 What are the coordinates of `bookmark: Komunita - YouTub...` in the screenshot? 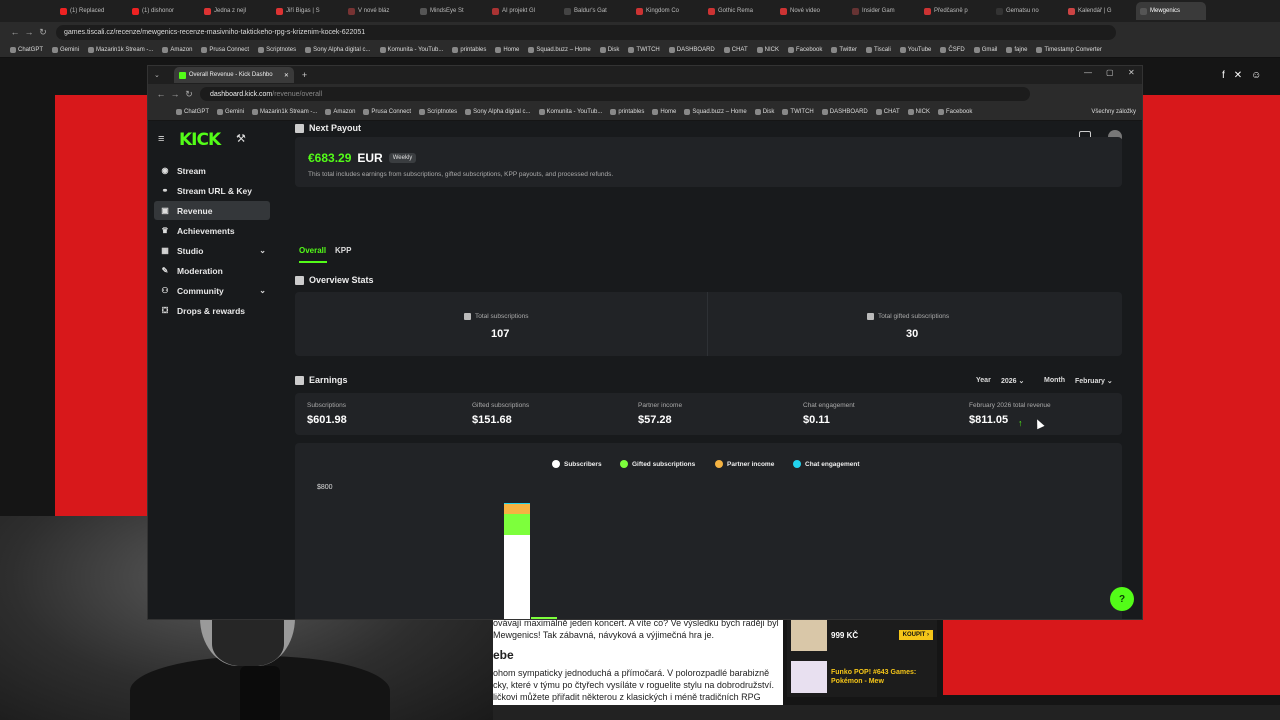 It's located at (411, 49).